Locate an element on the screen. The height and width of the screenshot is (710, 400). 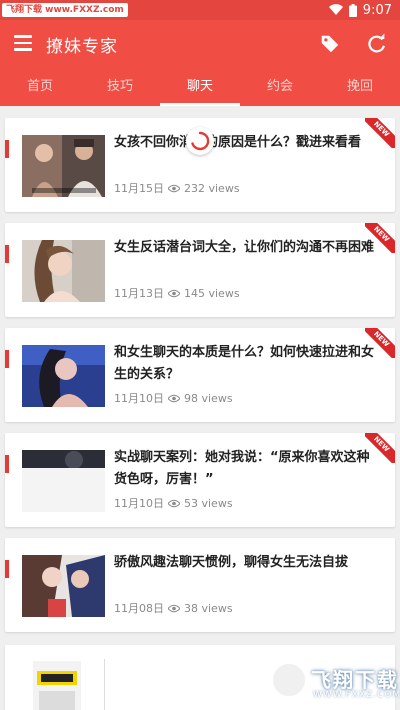
tab-tips: 技巧 is located at coordinates (120, 87).